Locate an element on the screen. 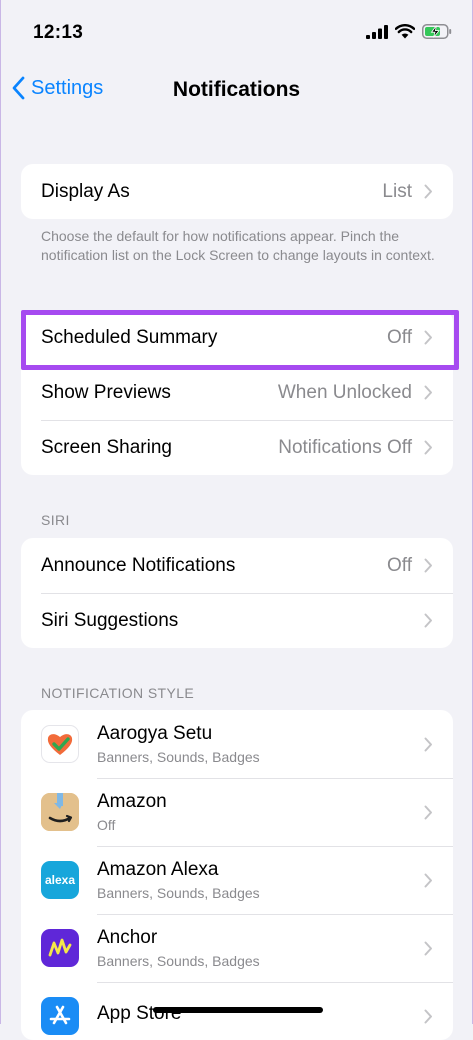  announce-notifications-value: Off is located at coordinates (399, 565).